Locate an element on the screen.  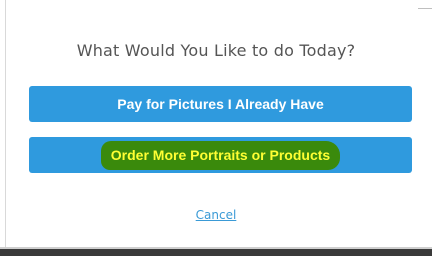
pay-for-pictures-label: Pay for Pictures I Already Have is located at coordinates (220, 104).